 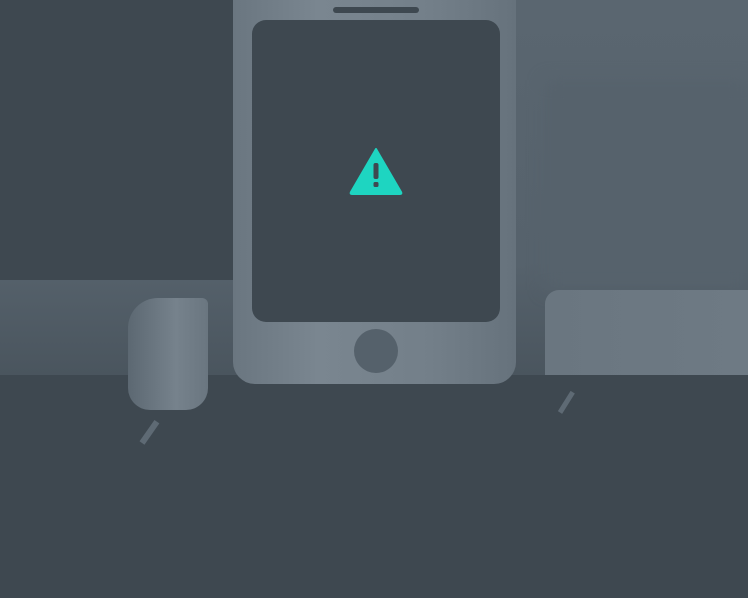 I want to click on warning-icon, so click(x=376, y=171).